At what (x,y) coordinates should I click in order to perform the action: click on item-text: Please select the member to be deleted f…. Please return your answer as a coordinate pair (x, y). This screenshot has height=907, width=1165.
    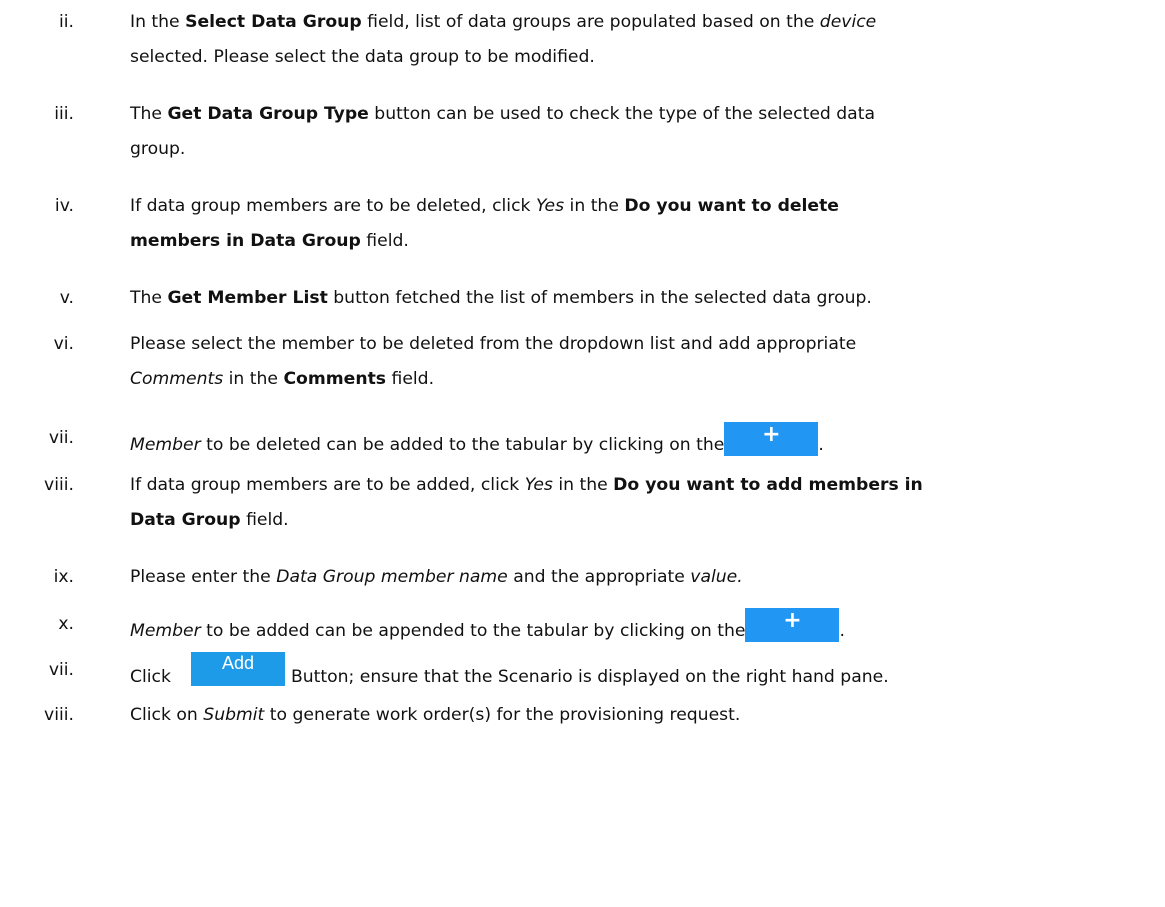
    Looking at the image, I should click on (493, 344).